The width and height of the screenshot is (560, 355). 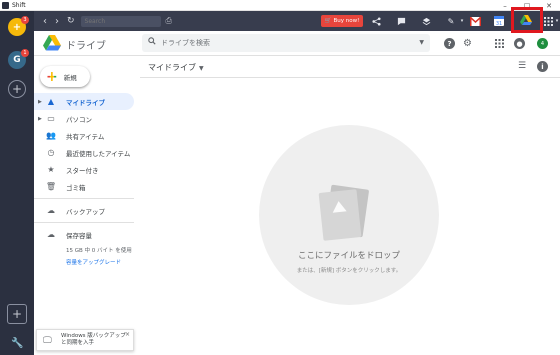 What do you see at coordinates (51, 210) in the screenshot?
I see `cloud-icon: ☁` at bounding box center [51, 210].